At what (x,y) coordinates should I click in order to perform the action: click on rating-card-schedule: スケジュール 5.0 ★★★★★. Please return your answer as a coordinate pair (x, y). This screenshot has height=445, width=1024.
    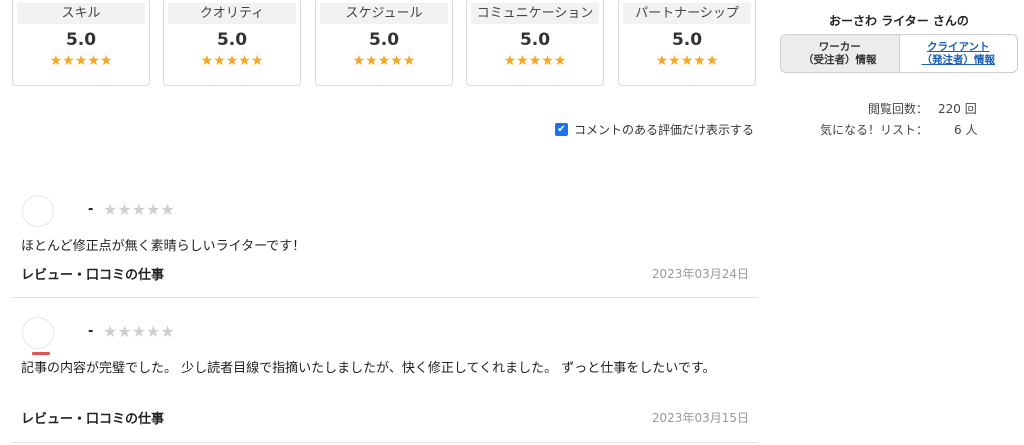
    Looking at the image, I should click on (384, 43).